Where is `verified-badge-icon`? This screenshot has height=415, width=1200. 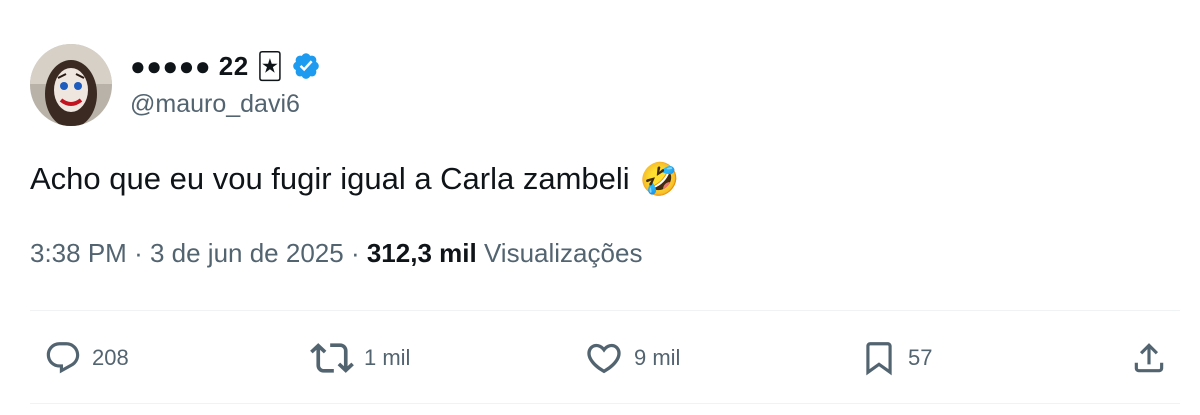
verified-badge-icon is located at coordinates (306, 66).